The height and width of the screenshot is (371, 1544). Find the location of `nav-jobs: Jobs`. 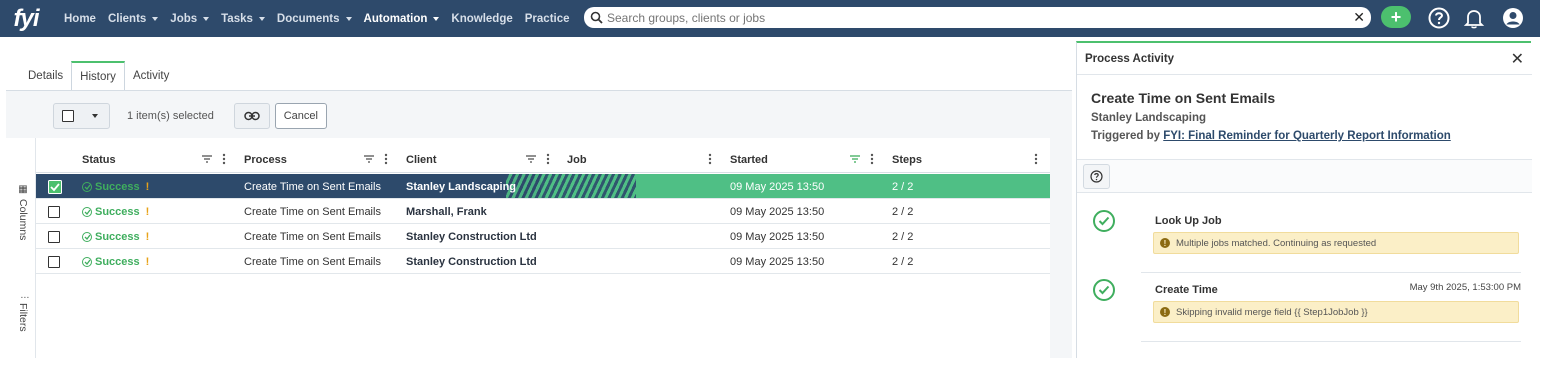

nav-jobs: Jobs is located at coordinates (189, 19).